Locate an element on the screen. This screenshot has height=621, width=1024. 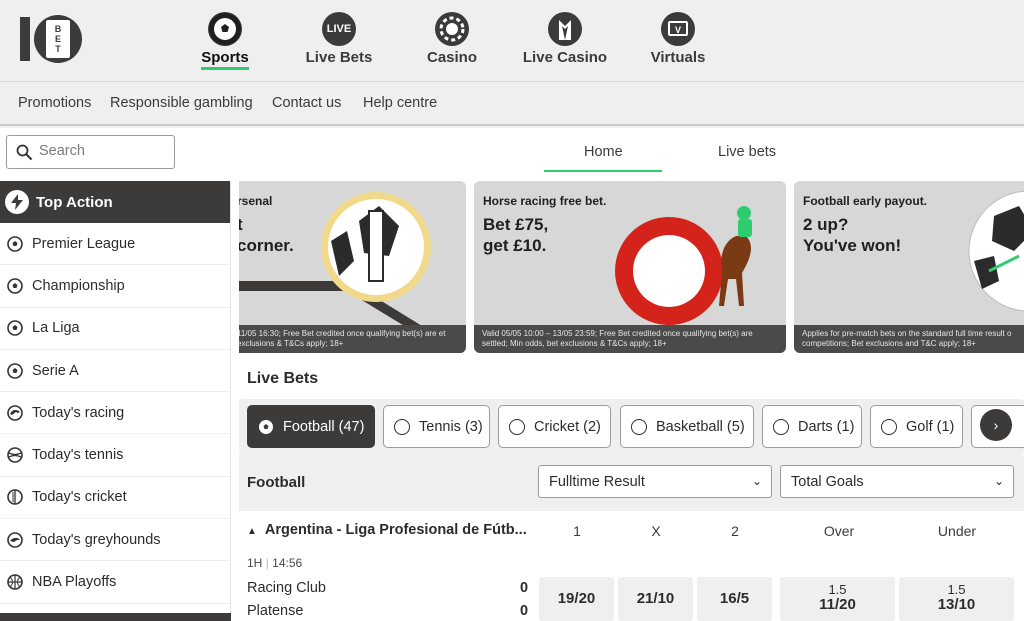
chip-label: Basketball (5) is located at coordinates (700, 426).